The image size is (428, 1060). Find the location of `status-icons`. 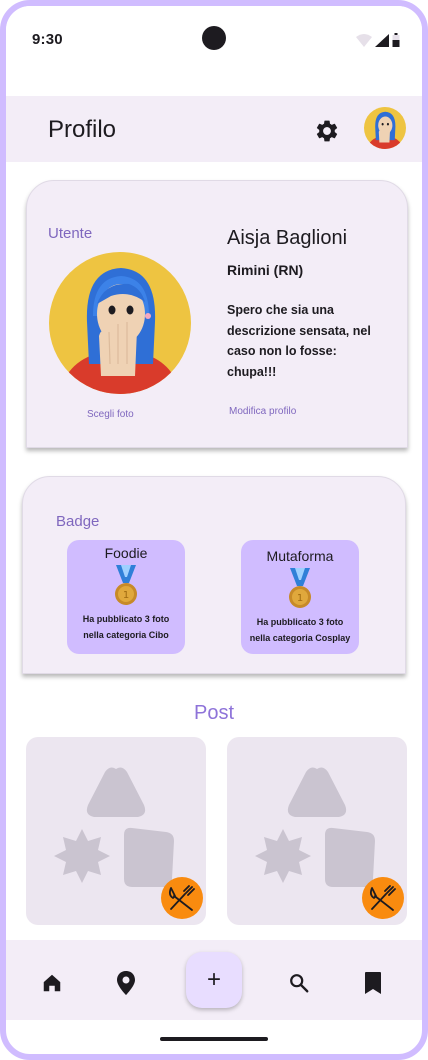

status-icons is located at coordinates (378, 40).